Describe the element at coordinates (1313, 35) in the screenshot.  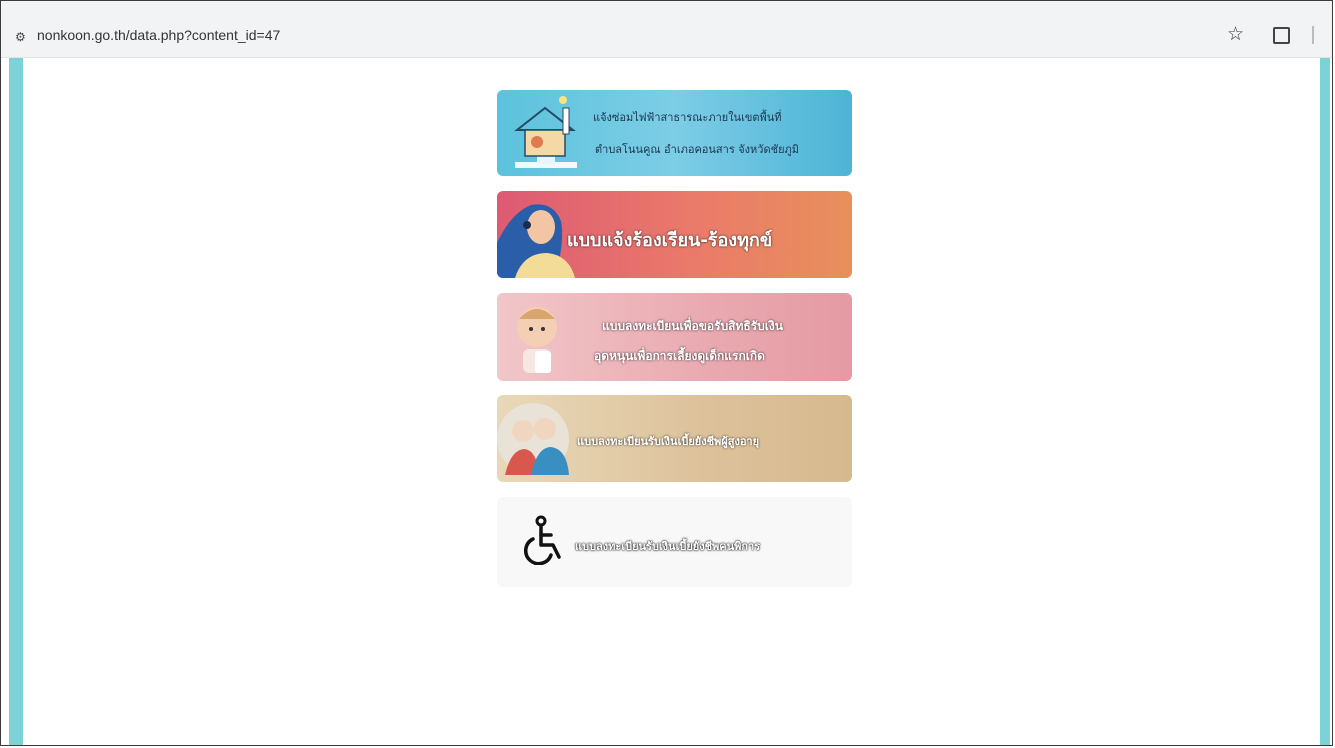
I see `divider` at that location.